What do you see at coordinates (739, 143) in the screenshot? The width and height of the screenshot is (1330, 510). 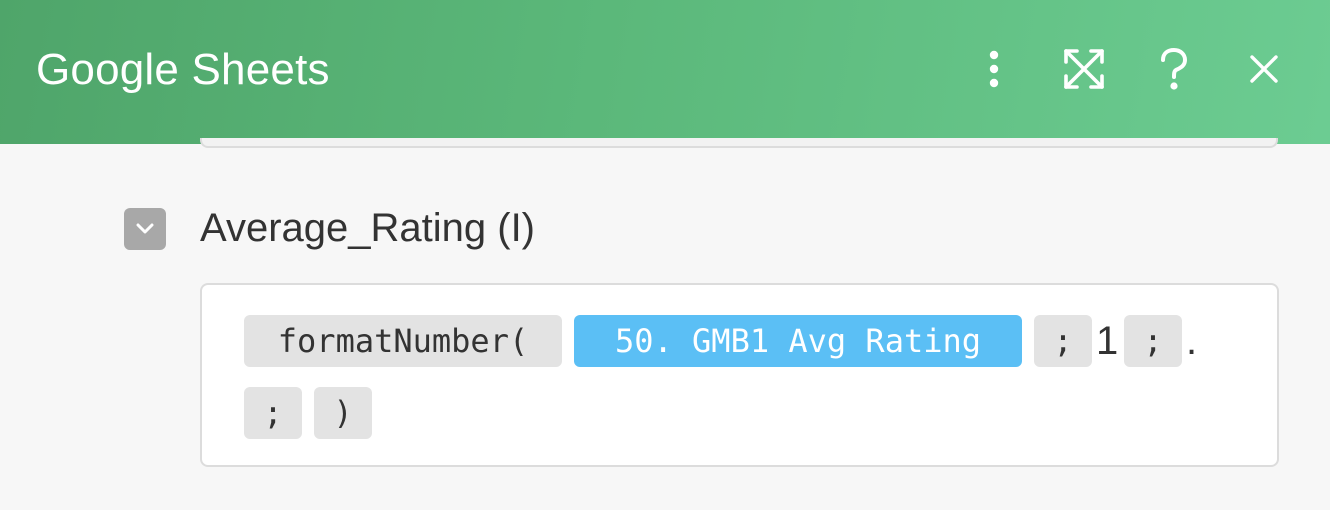 I see `previous-field-input` at bounding box center [739, 143].